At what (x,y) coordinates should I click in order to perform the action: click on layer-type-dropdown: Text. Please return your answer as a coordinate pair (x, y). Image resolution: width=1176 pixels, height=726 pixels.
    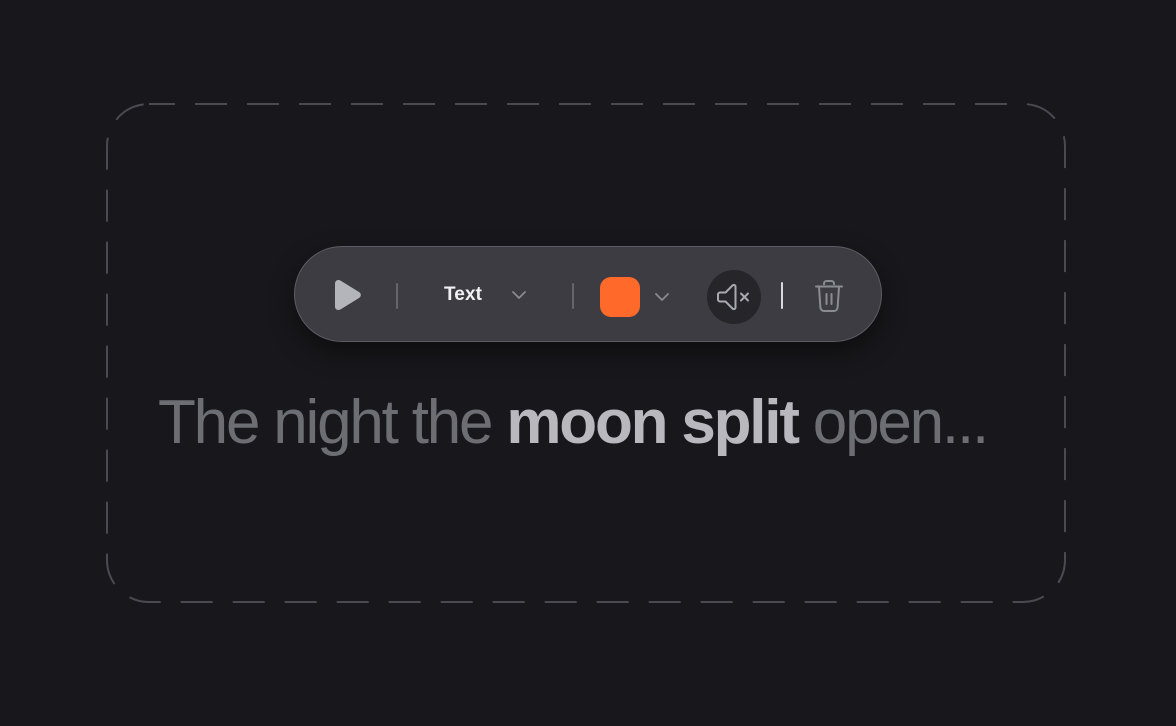
    Looking at the image, I should click on (490, 295).